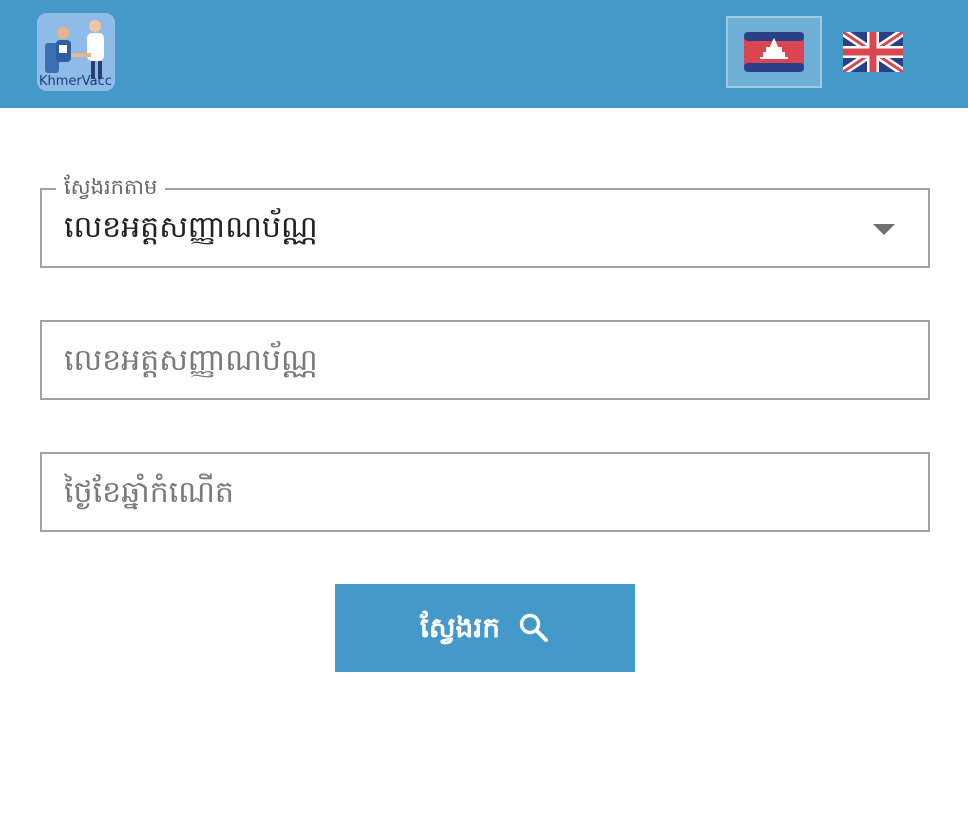 The height and width of the screenshot is (826, 968). What do you see at coordinates (111, 187) in the screenshot?
I see `search-by-label: ស្វែងរកតាម` at bounding box center [111, 187].